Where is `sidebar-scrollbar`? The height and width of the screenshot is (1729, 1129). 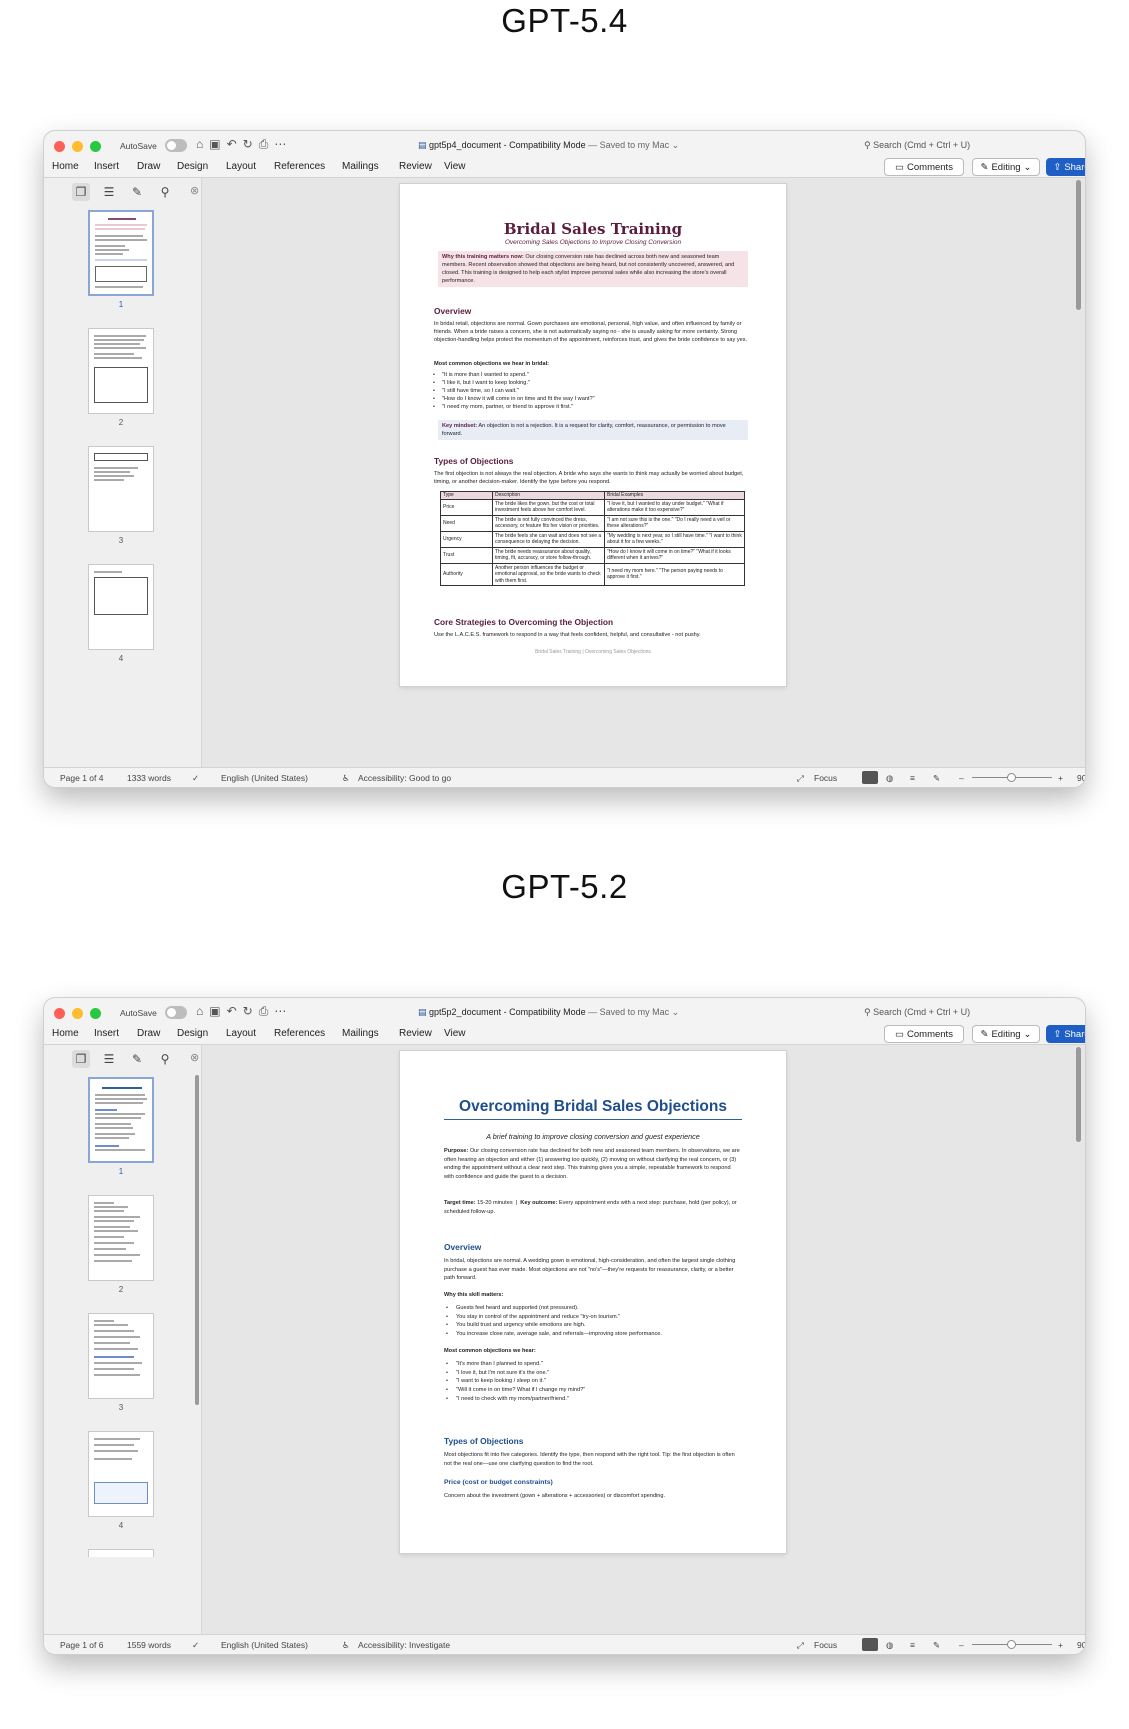
sidebar-scrollbar is located at coordinates (197, 1240).